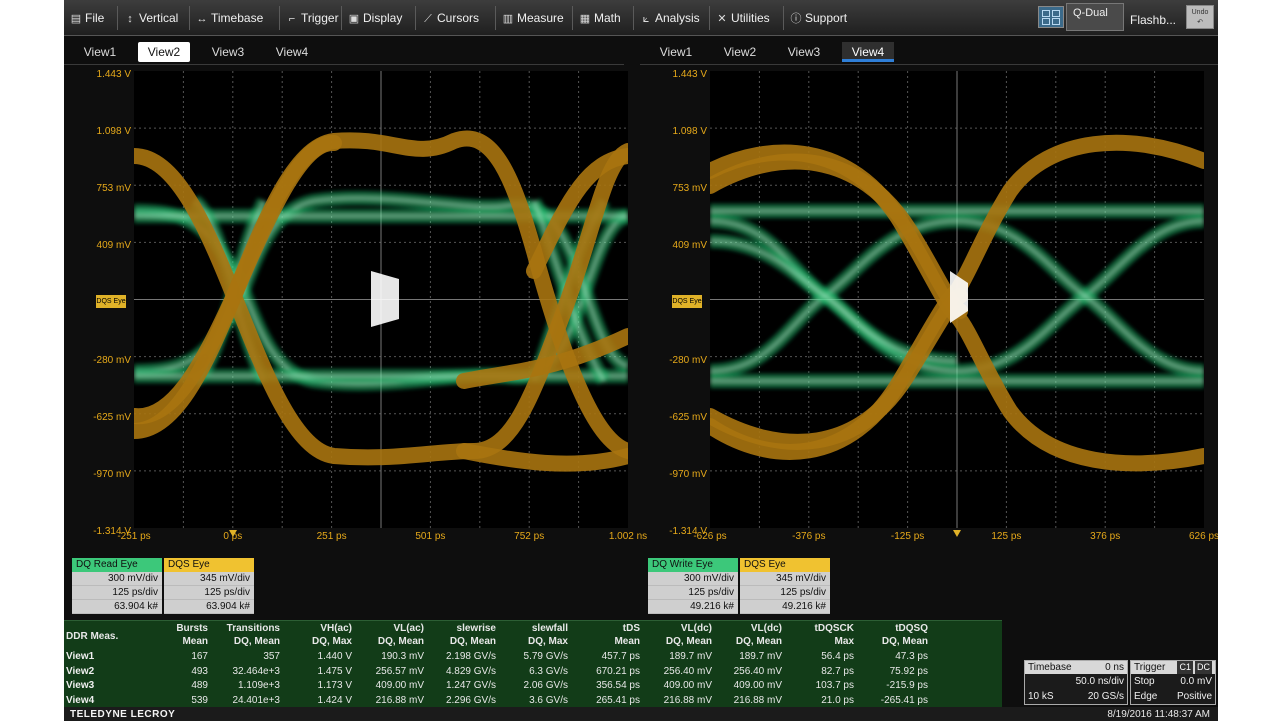 The width and height of the screenshot is (1280, 721). I want to click on measurement-table-title: DDR Meas., so click(92, 636).